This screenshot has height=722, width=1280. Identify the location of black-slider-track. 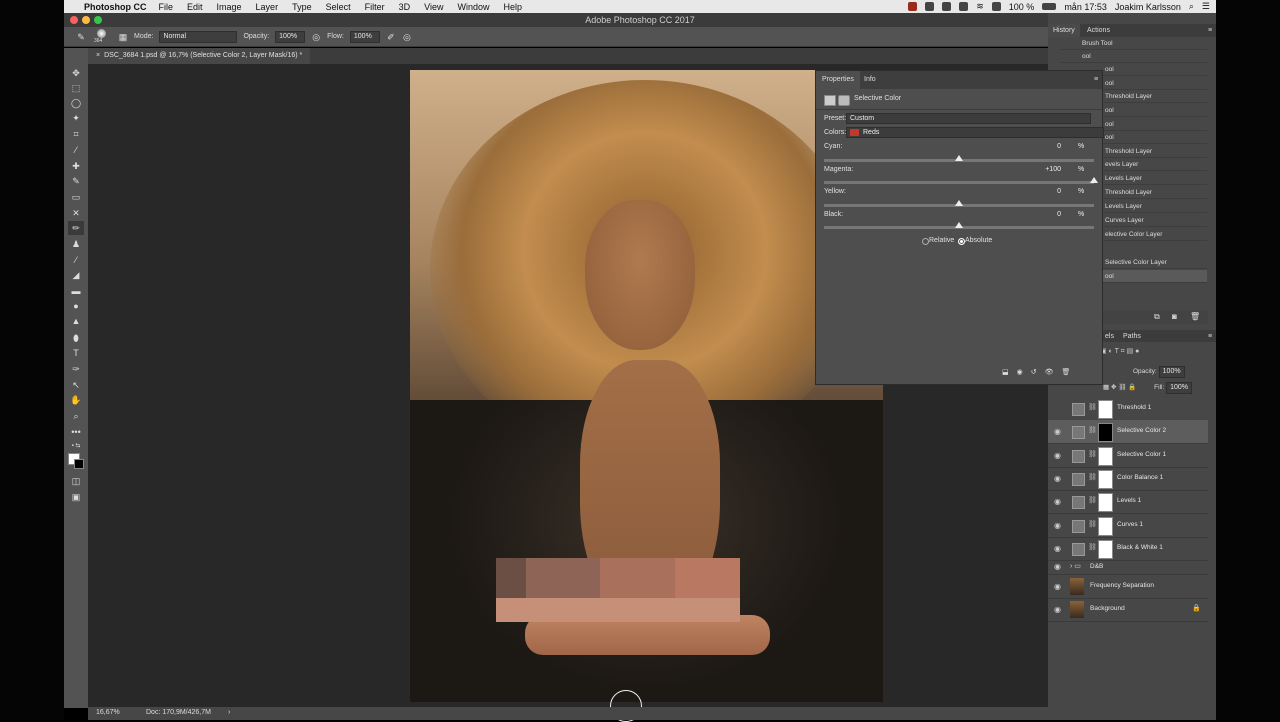
(959, 225).